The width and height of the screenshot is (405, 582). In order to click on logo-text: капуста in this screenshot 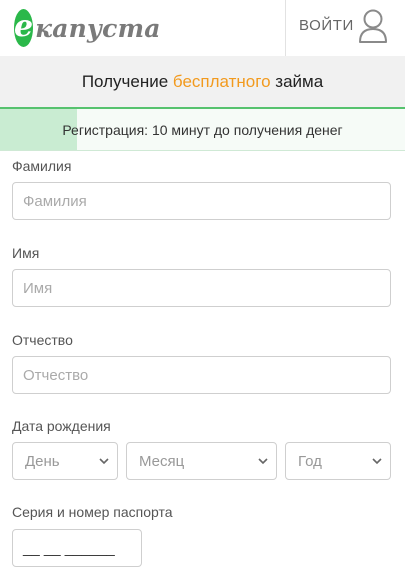, I will do `click(98, 28)`.